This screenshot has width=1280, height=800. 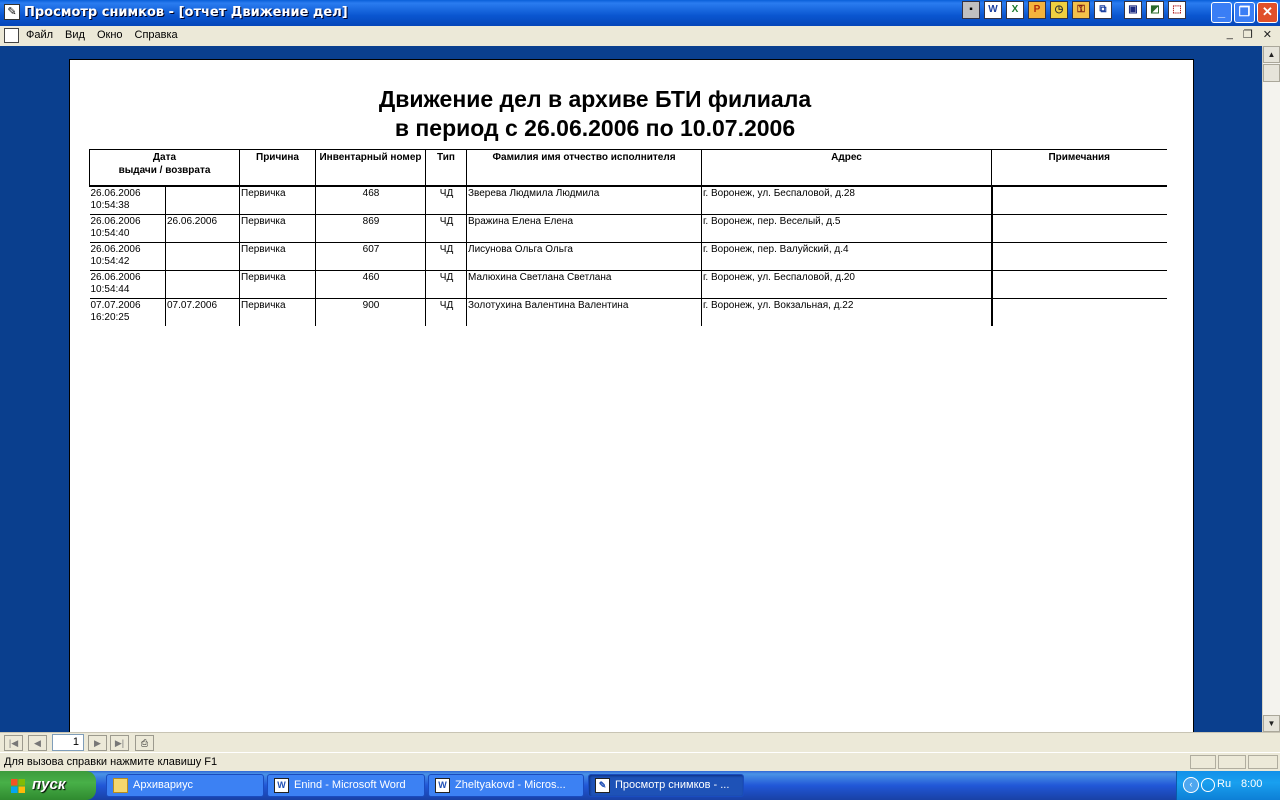 I want to click on cell-issue-date: 26.06.2006 10:54:44, so click(x=127, y=284).